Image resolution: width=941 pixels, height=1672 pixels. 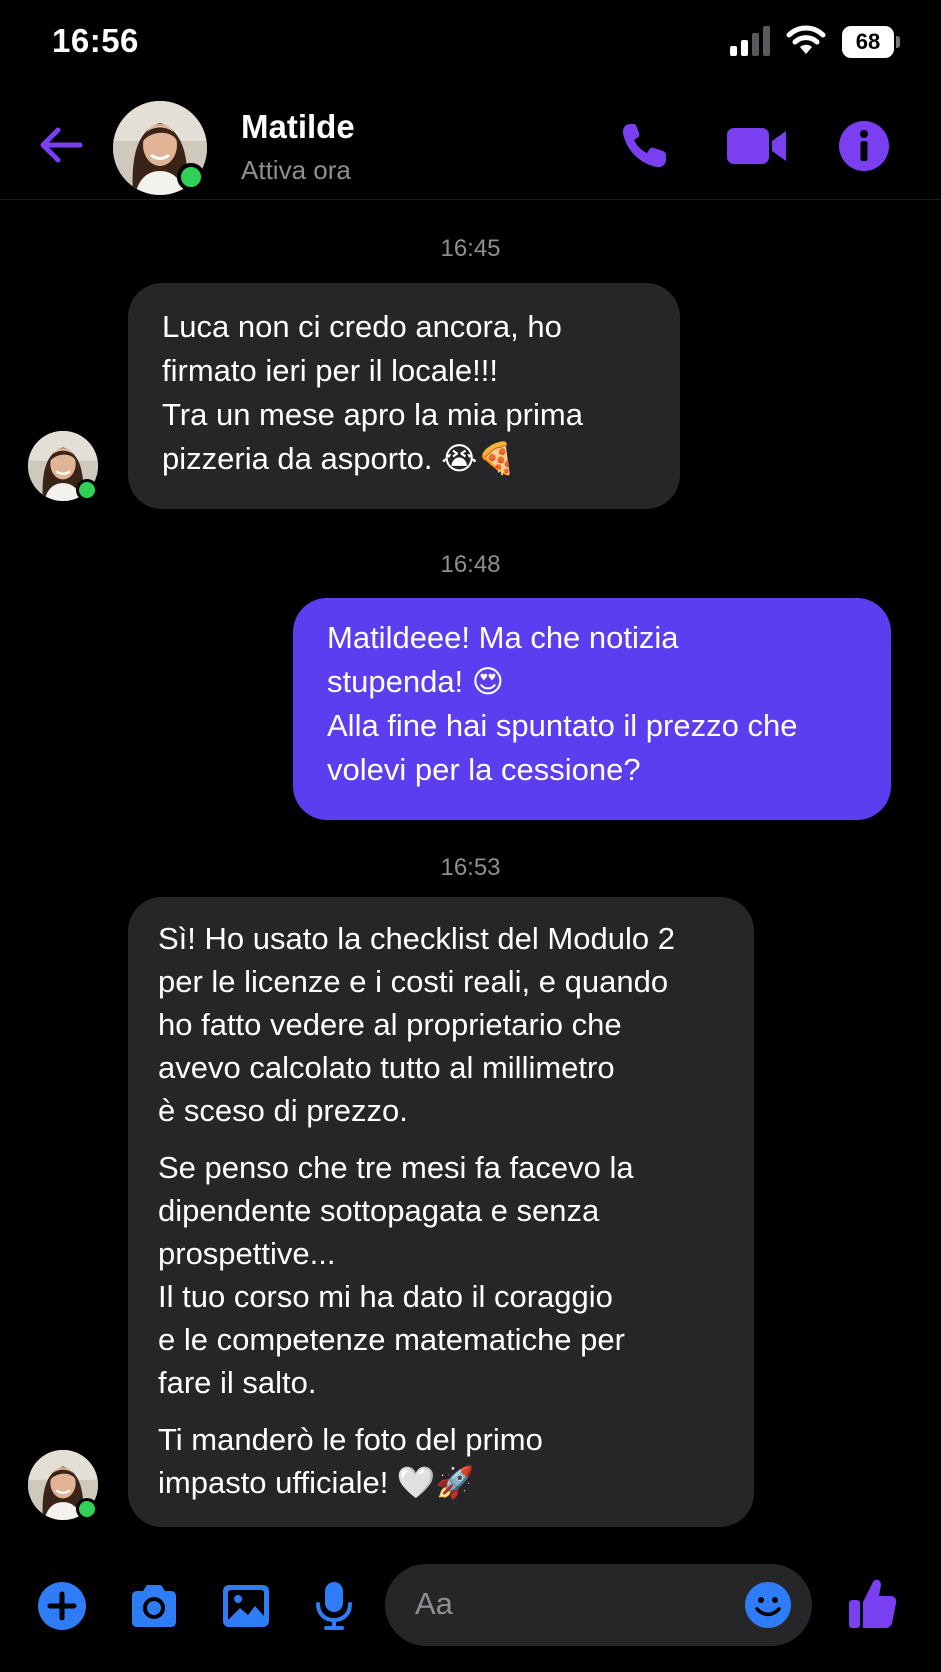 What do you see at coordinates (246, 1606) in the screenshot?
I see `gallery-icon` at bounding box center [246, 1606].